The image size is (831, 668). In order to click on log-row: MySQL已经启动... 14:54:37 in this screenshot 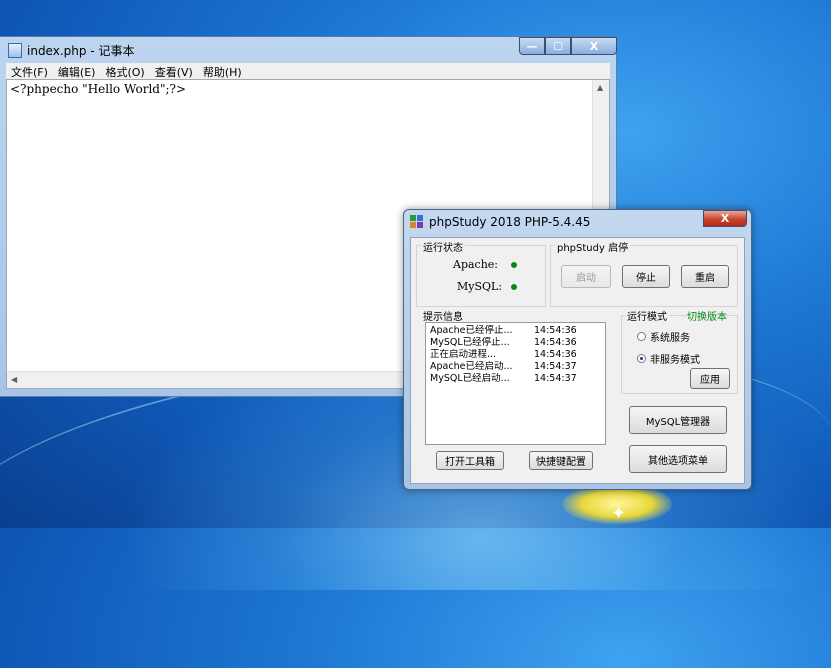, I will do `click(503, 378)`.